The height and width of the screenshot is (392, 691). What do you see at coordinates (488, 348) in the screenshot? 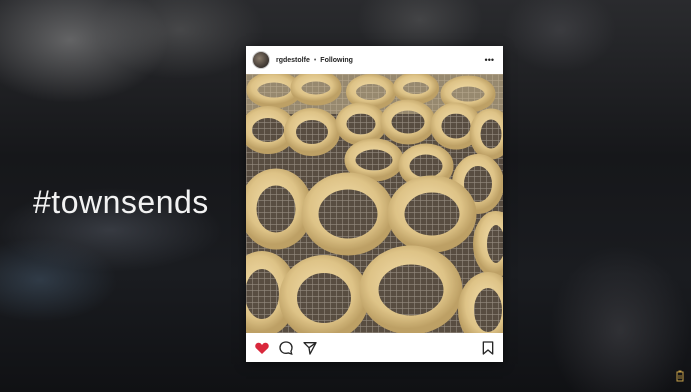
I see `bookmark-icon` at bounding box center [488, 348].